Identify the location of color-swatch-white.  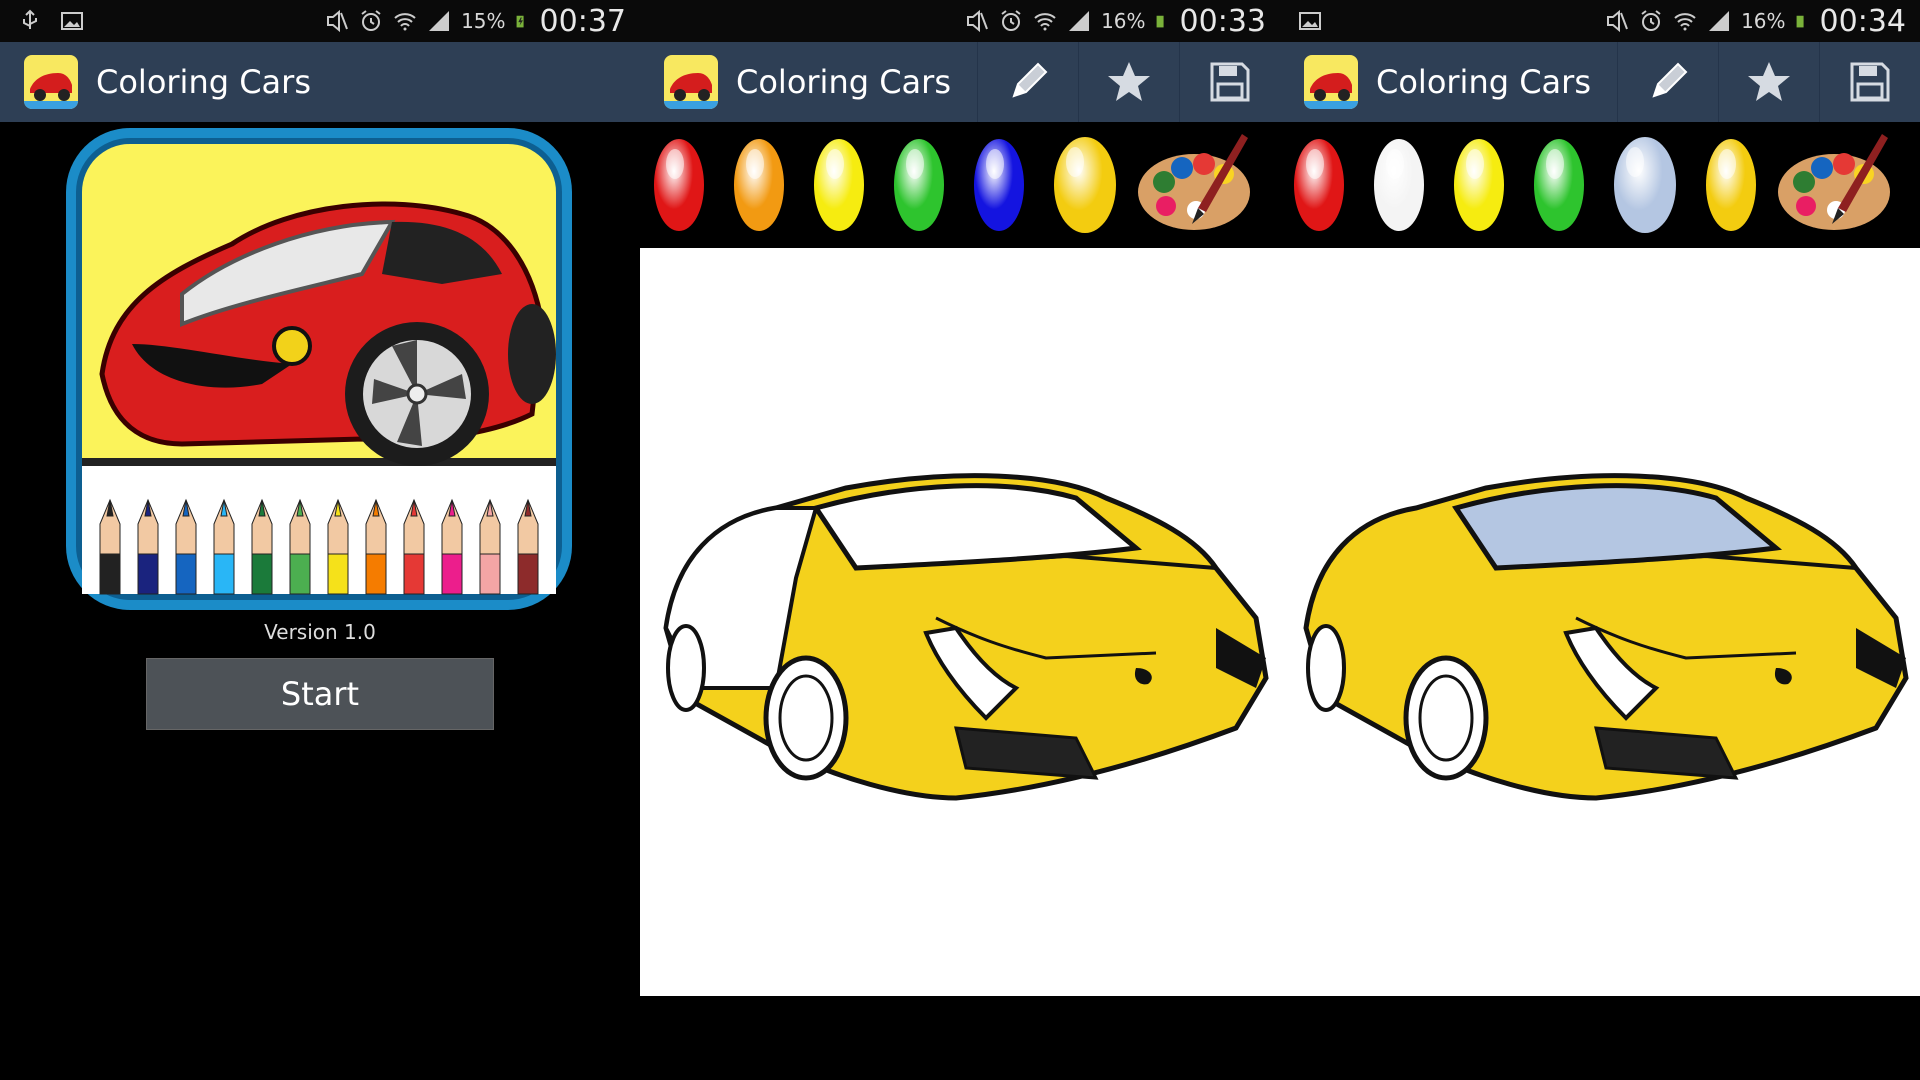
(1399, 185).